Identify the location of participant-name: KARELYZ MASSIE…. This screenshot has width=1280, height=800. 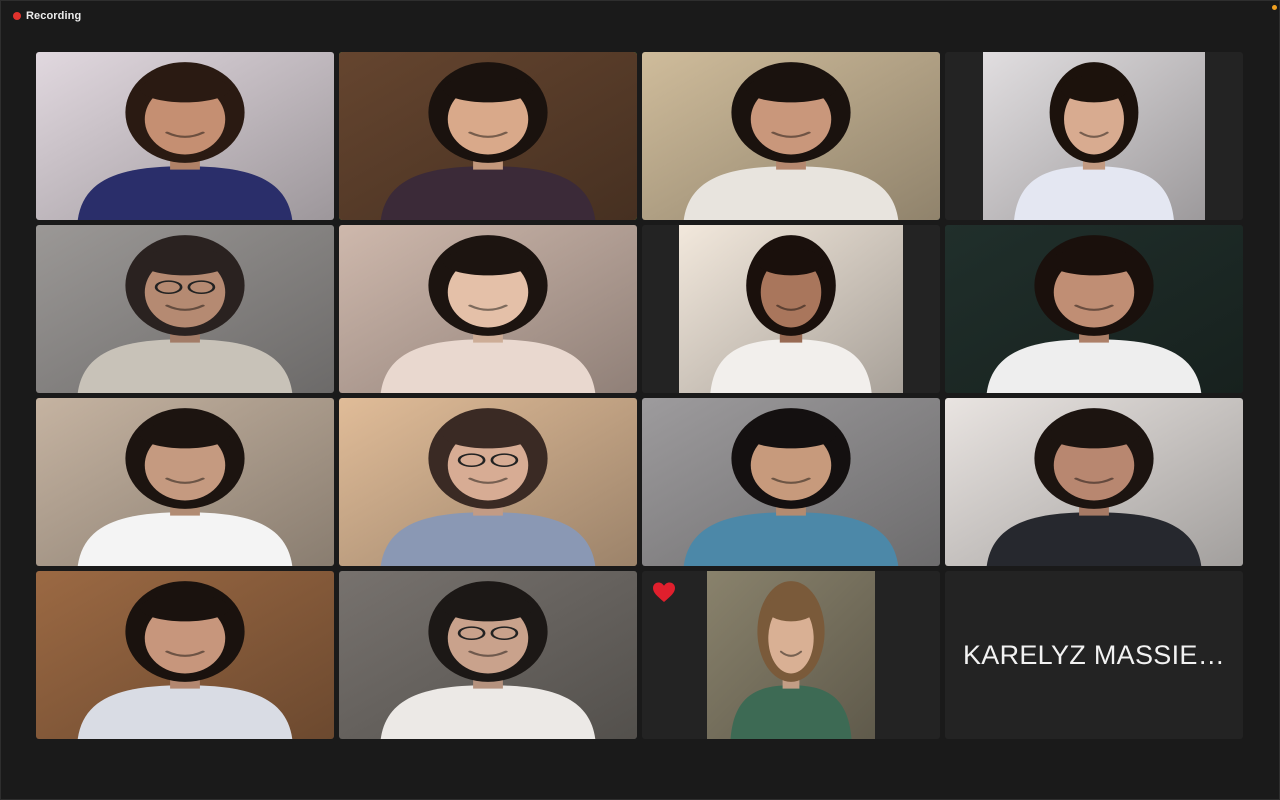
(1094, 654).